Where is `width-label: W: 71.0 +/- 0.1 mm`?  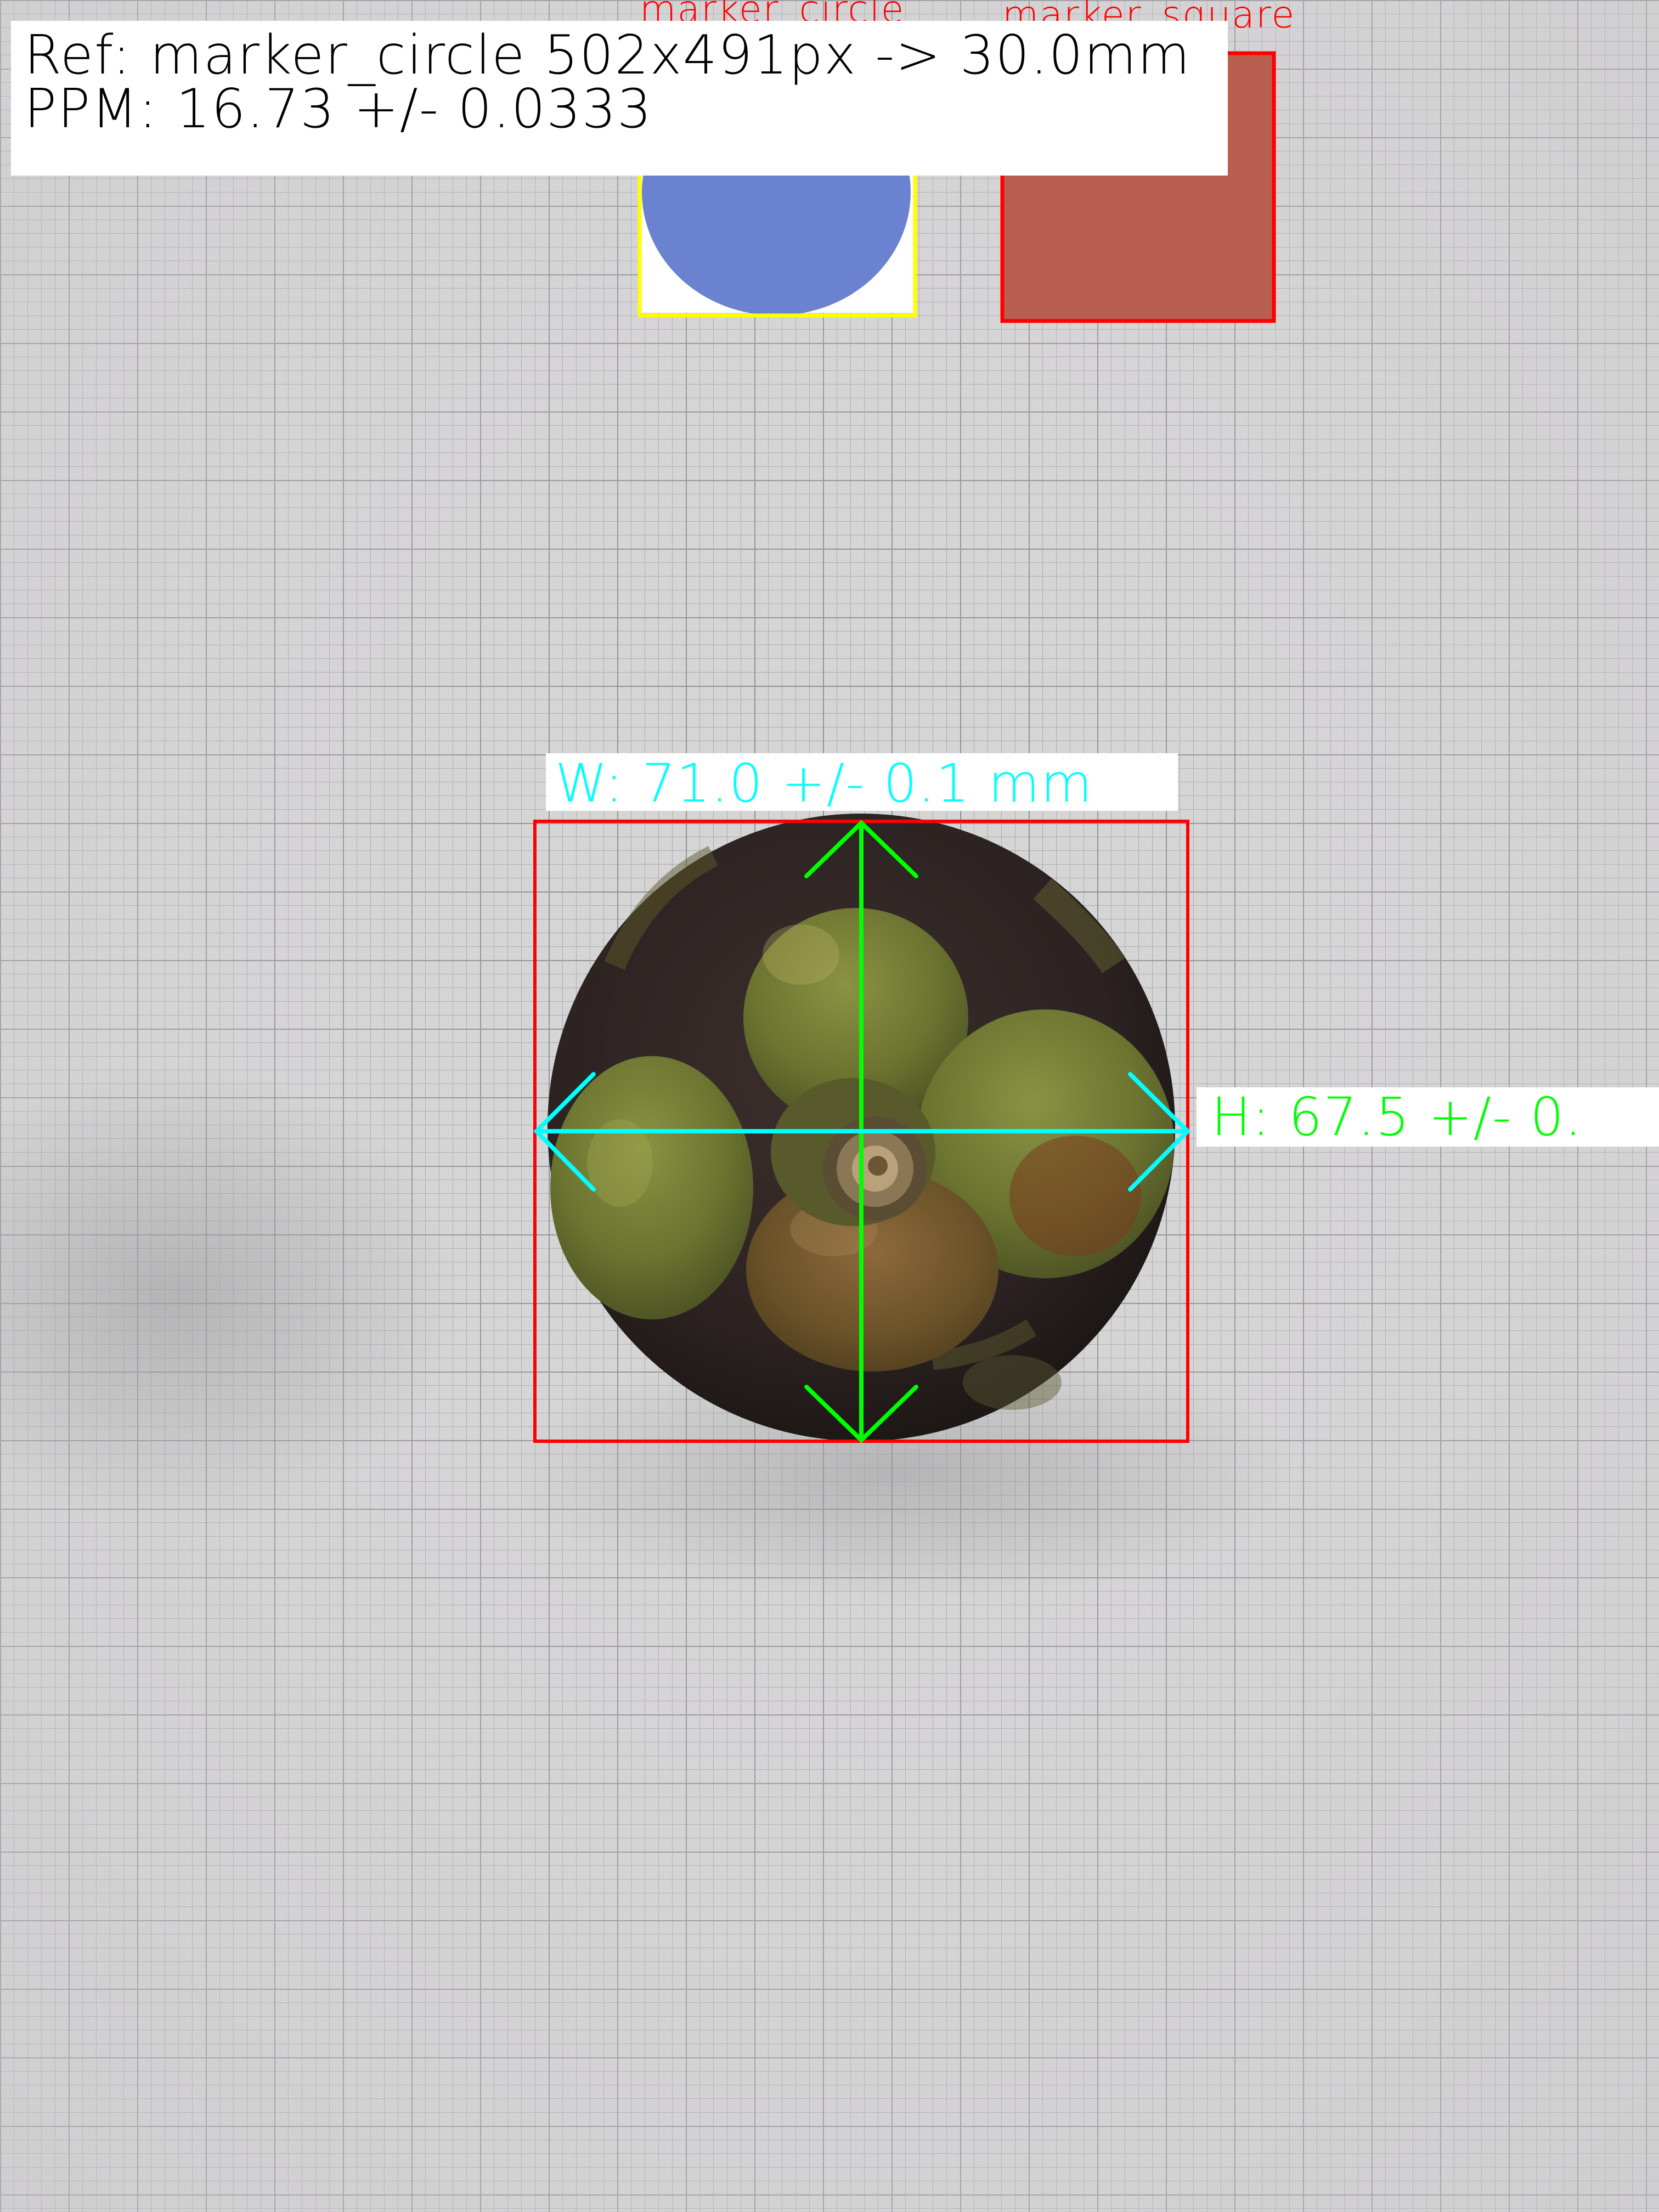 width-label: W: 71.0 +/- 0.1 mm is located at coordinates (824, 783).